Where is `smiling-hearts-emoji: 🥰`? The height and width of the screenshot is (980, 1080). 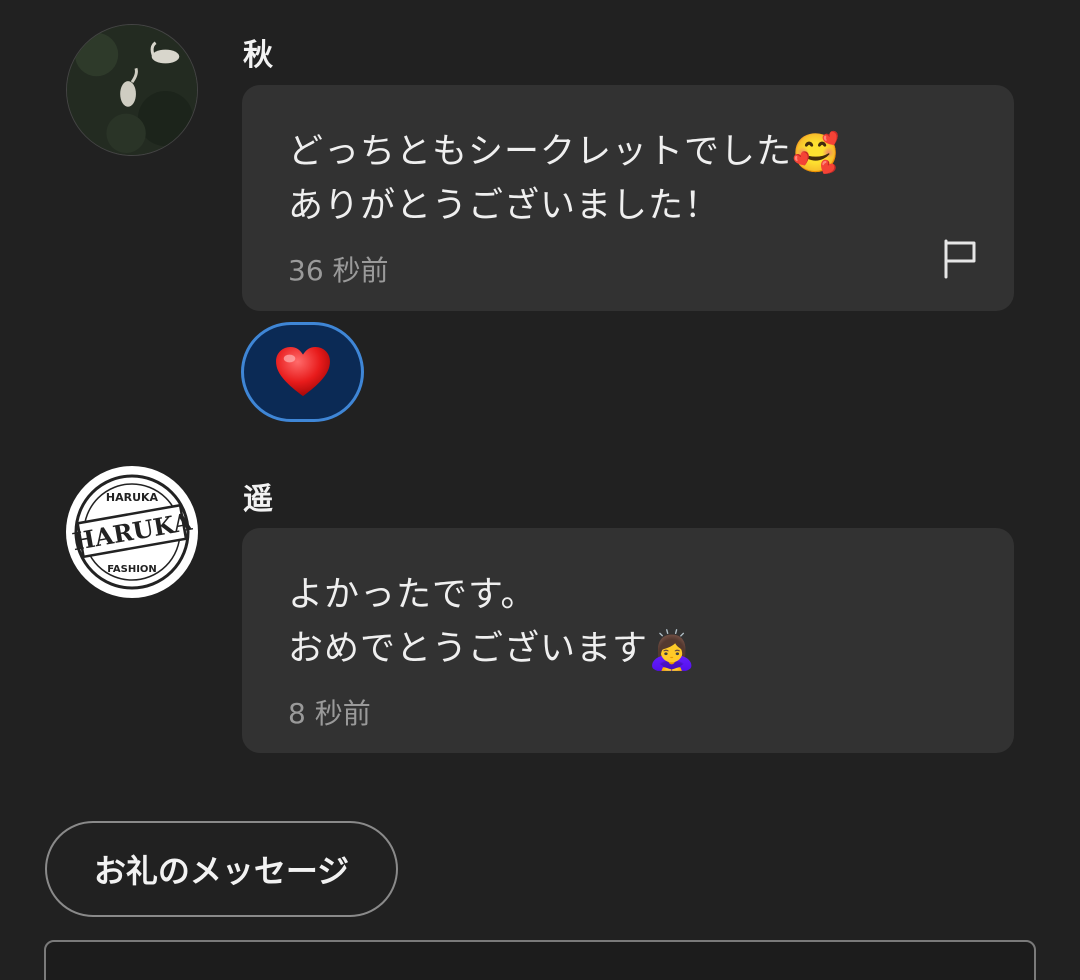 smiling-hearts-emoji: 🥰 is located at coordinates (816, 153).